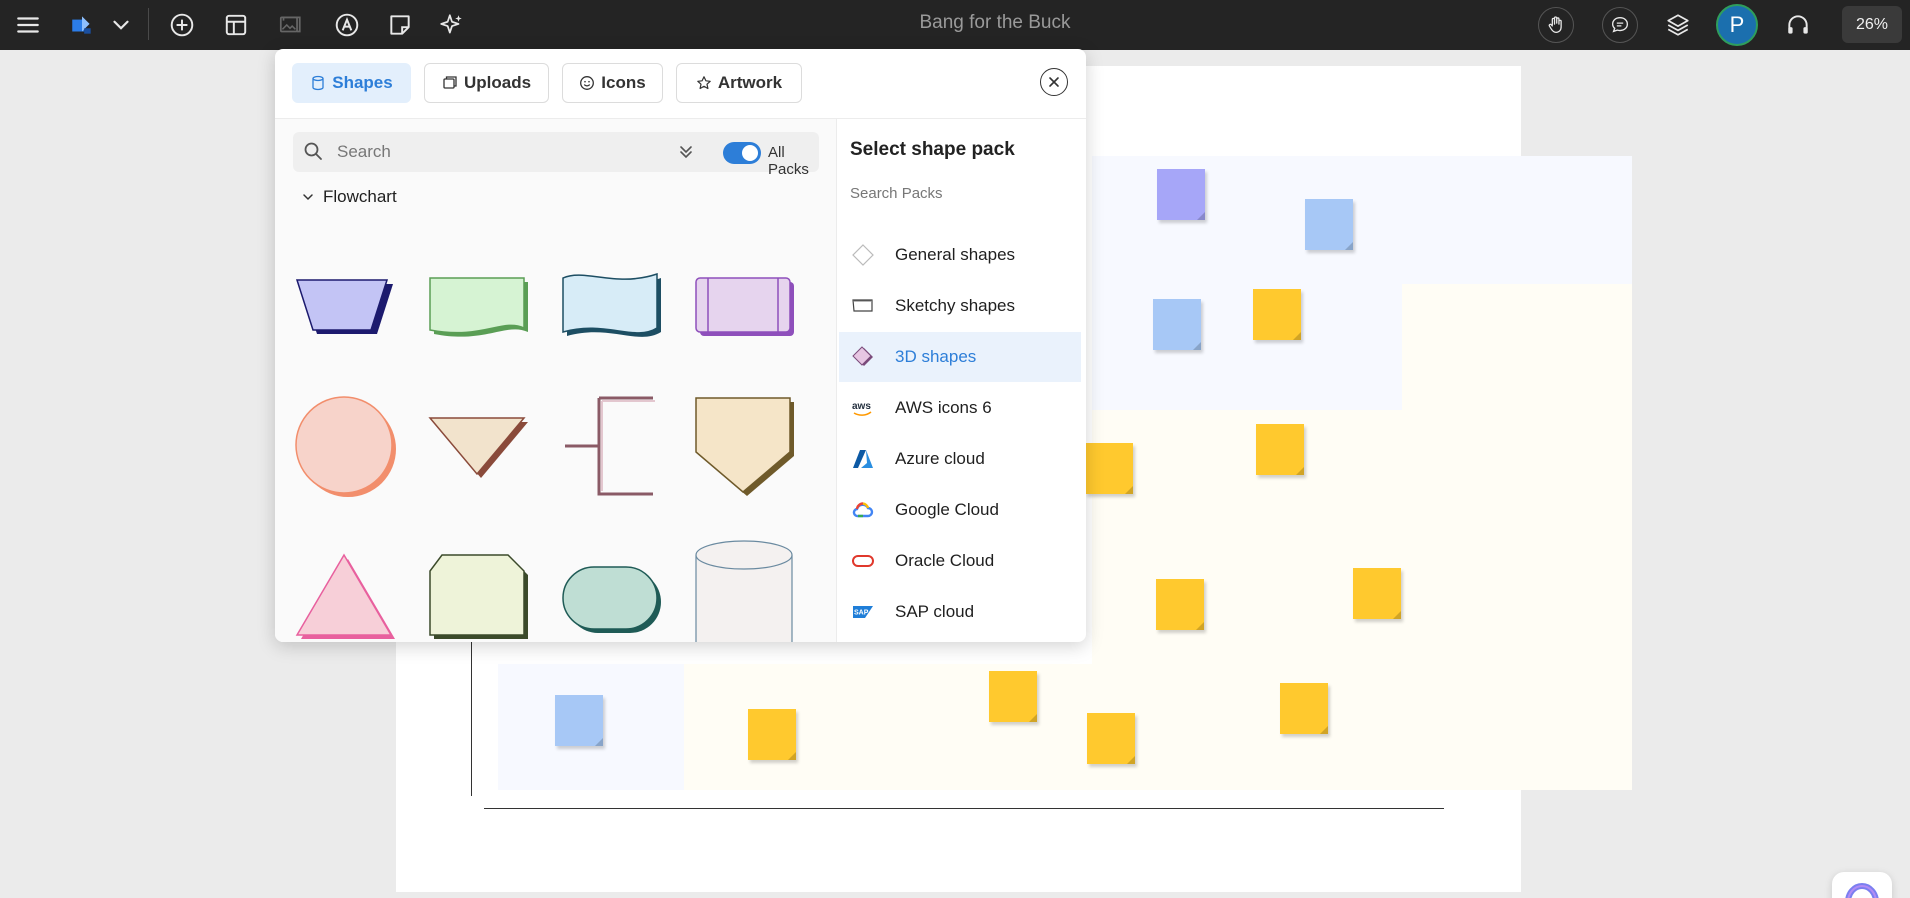  What do you see at coordinates (863, 561) in the screenshot?
I see `oracle-icon` at bounding box center [863, 561].